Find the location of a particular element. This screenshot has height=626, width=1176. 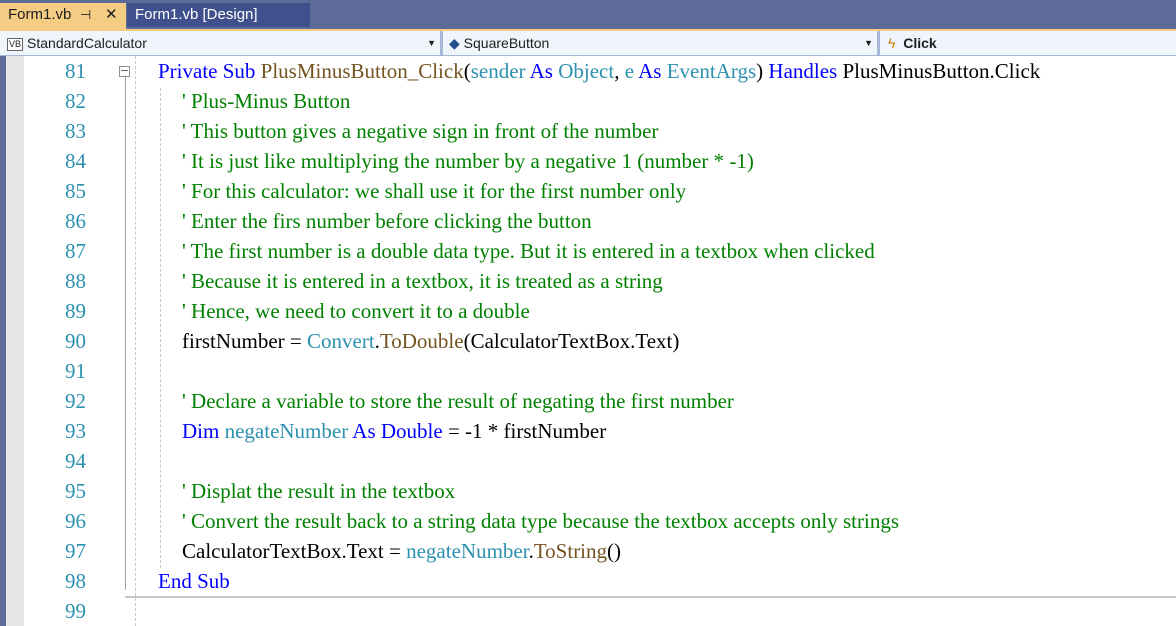

object-label: SquareButton is located at coordinates (506, 43).